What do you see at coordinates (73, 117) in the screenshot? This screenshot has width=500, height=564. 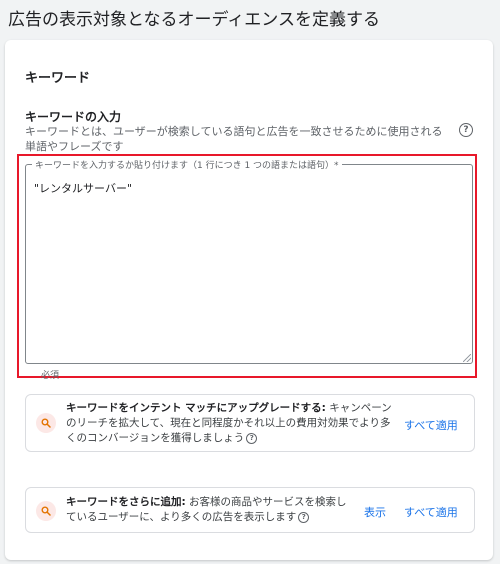 I see `keyword-input-heading: キーワードの入力` at bounding box center [73, 117].